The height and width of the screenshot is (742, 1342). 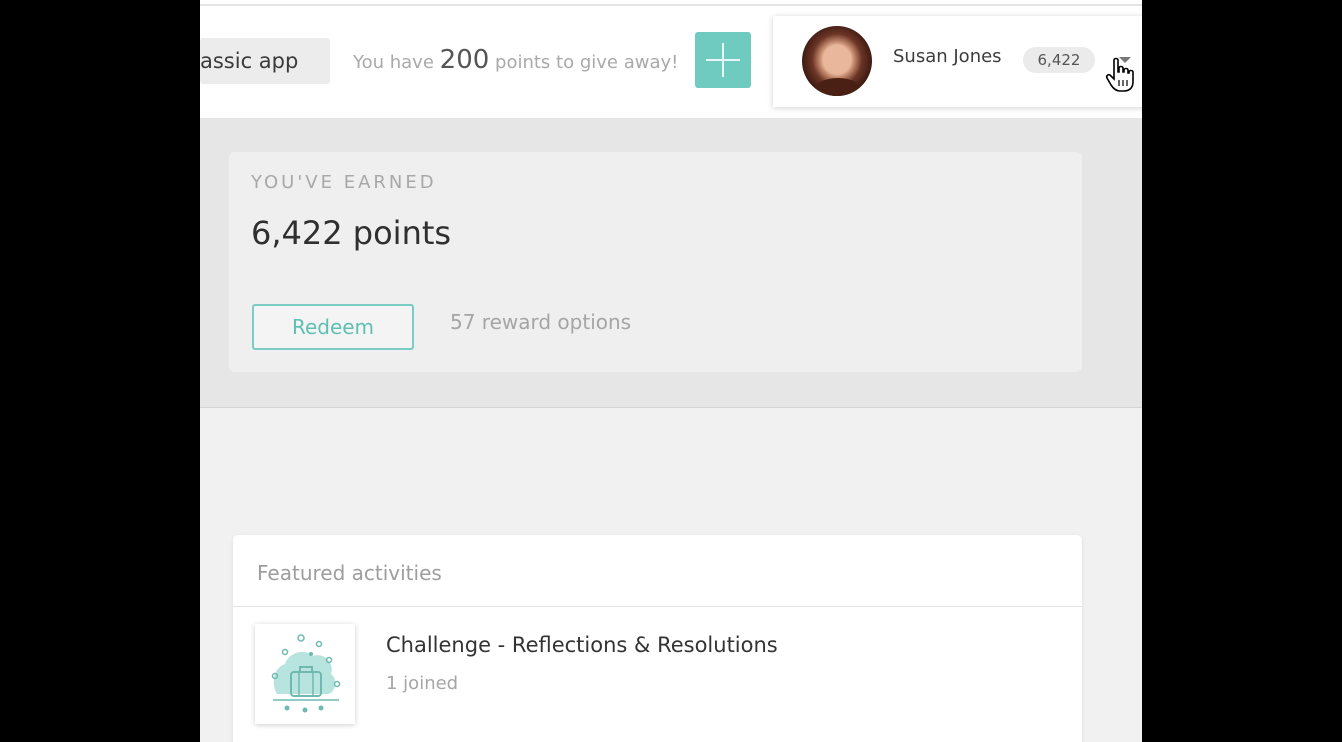 What do you see at coordinates (265, 61) in the screenshot?
I see `classic-app-button: assic app` at bounding box center [265, 61].